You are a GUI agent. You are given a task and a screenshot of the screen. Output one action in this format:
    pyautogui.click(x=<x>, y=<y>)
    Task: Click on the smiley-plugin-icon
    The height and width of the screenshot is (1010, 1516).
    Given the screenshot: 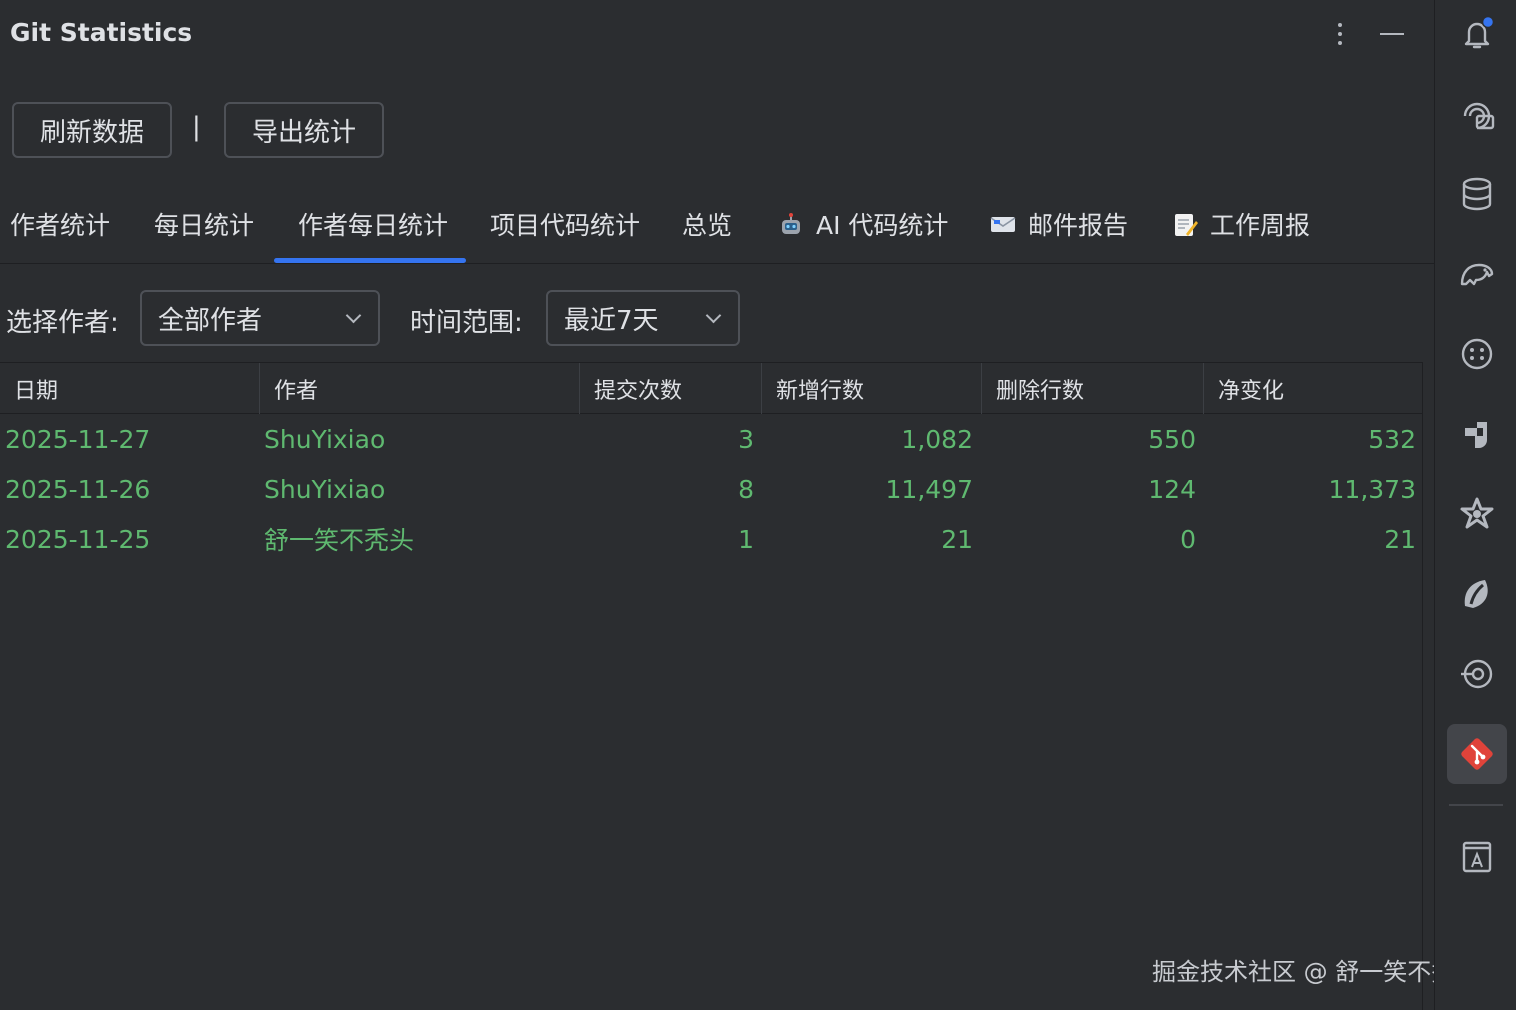 What is the action you would take?
    pyautogui.click(x=1477, y=354)
    